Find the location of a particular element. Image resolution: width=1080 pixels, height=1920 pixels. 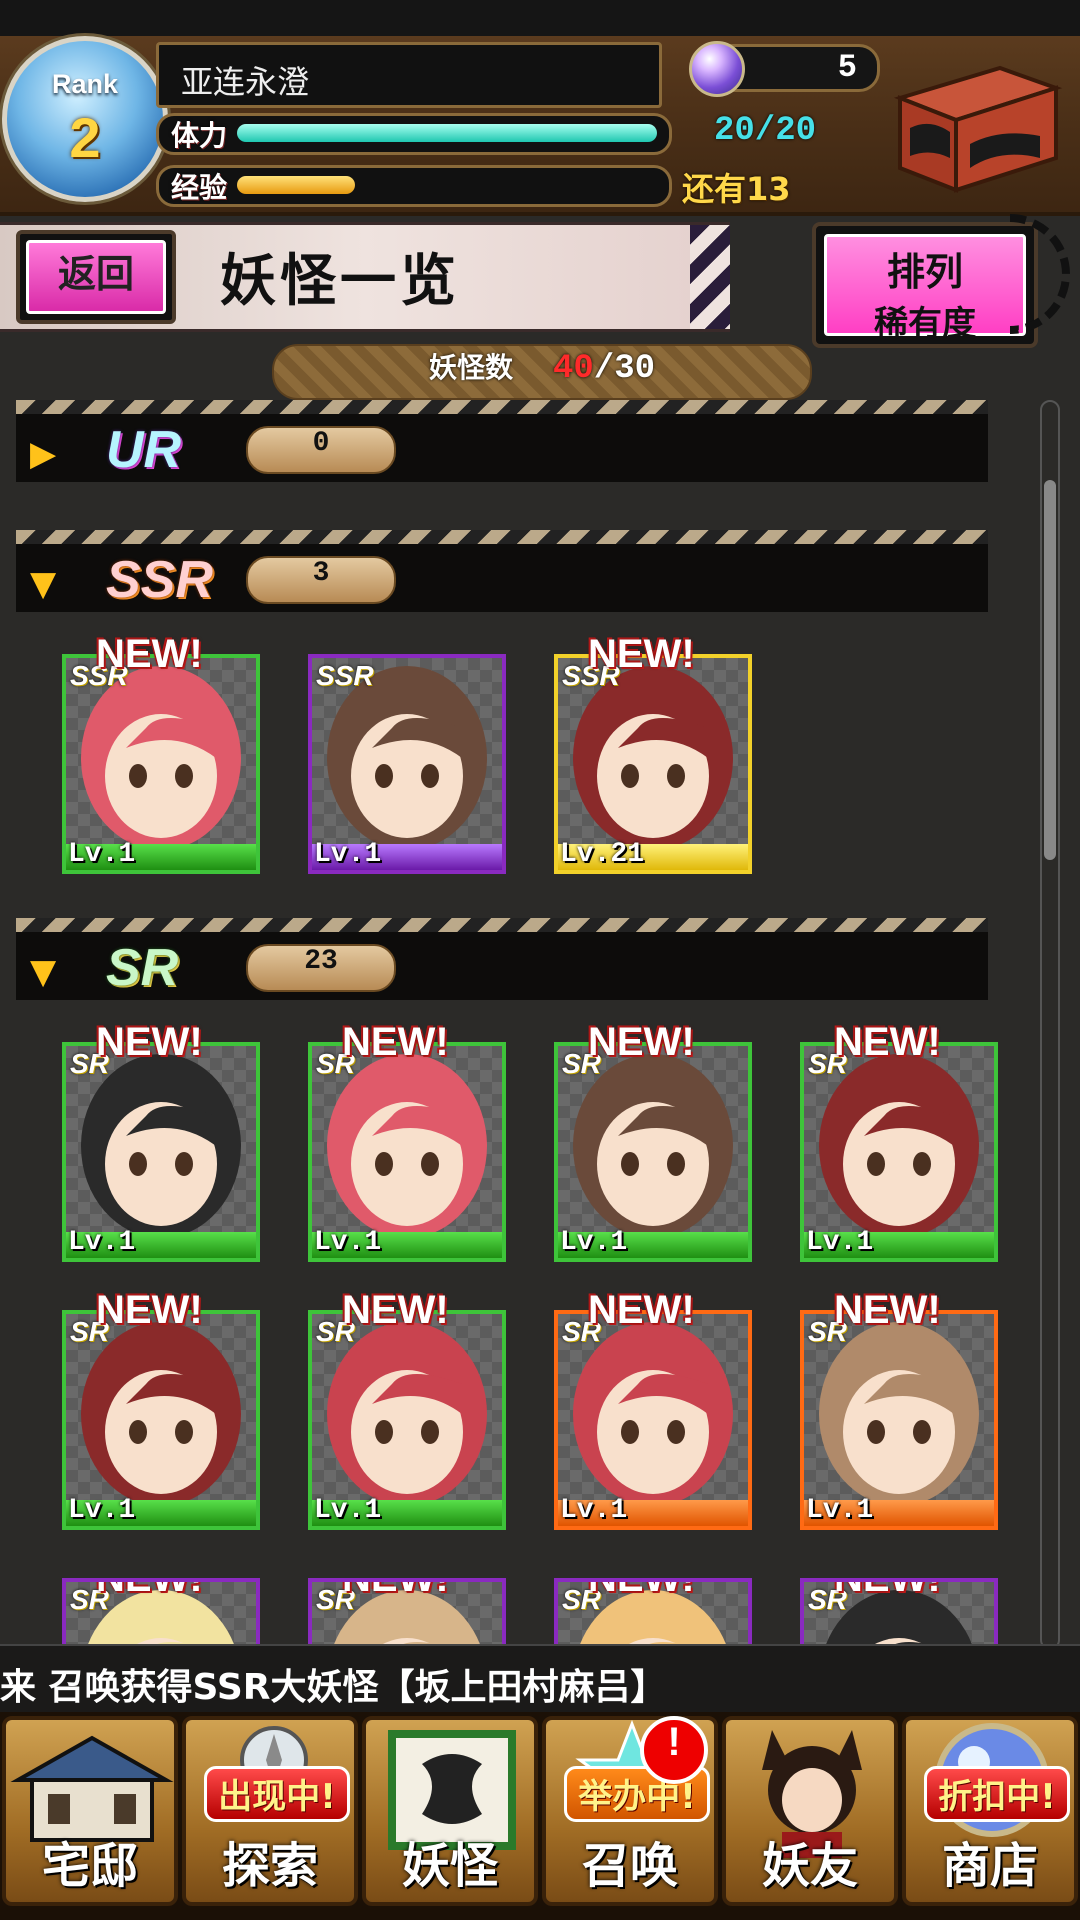

back-button: 返回 is located at coordinates (96, 277).